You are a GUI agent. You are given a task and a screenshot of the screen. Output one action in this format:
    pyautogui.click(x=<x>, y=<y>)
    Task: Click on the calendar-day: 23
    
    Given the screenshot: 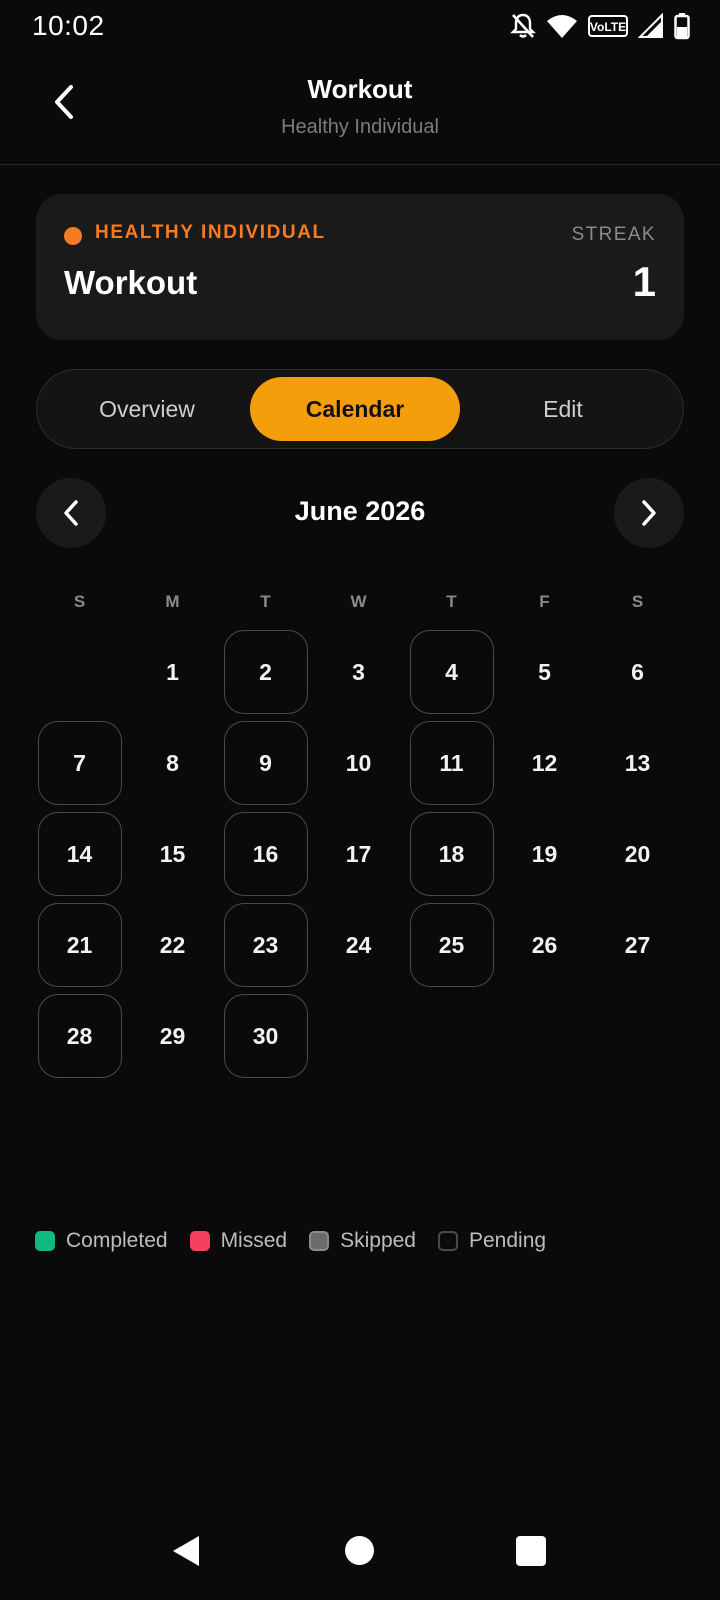 What is the action you would take?
    pyautogui.click(x=265, y=945)
    